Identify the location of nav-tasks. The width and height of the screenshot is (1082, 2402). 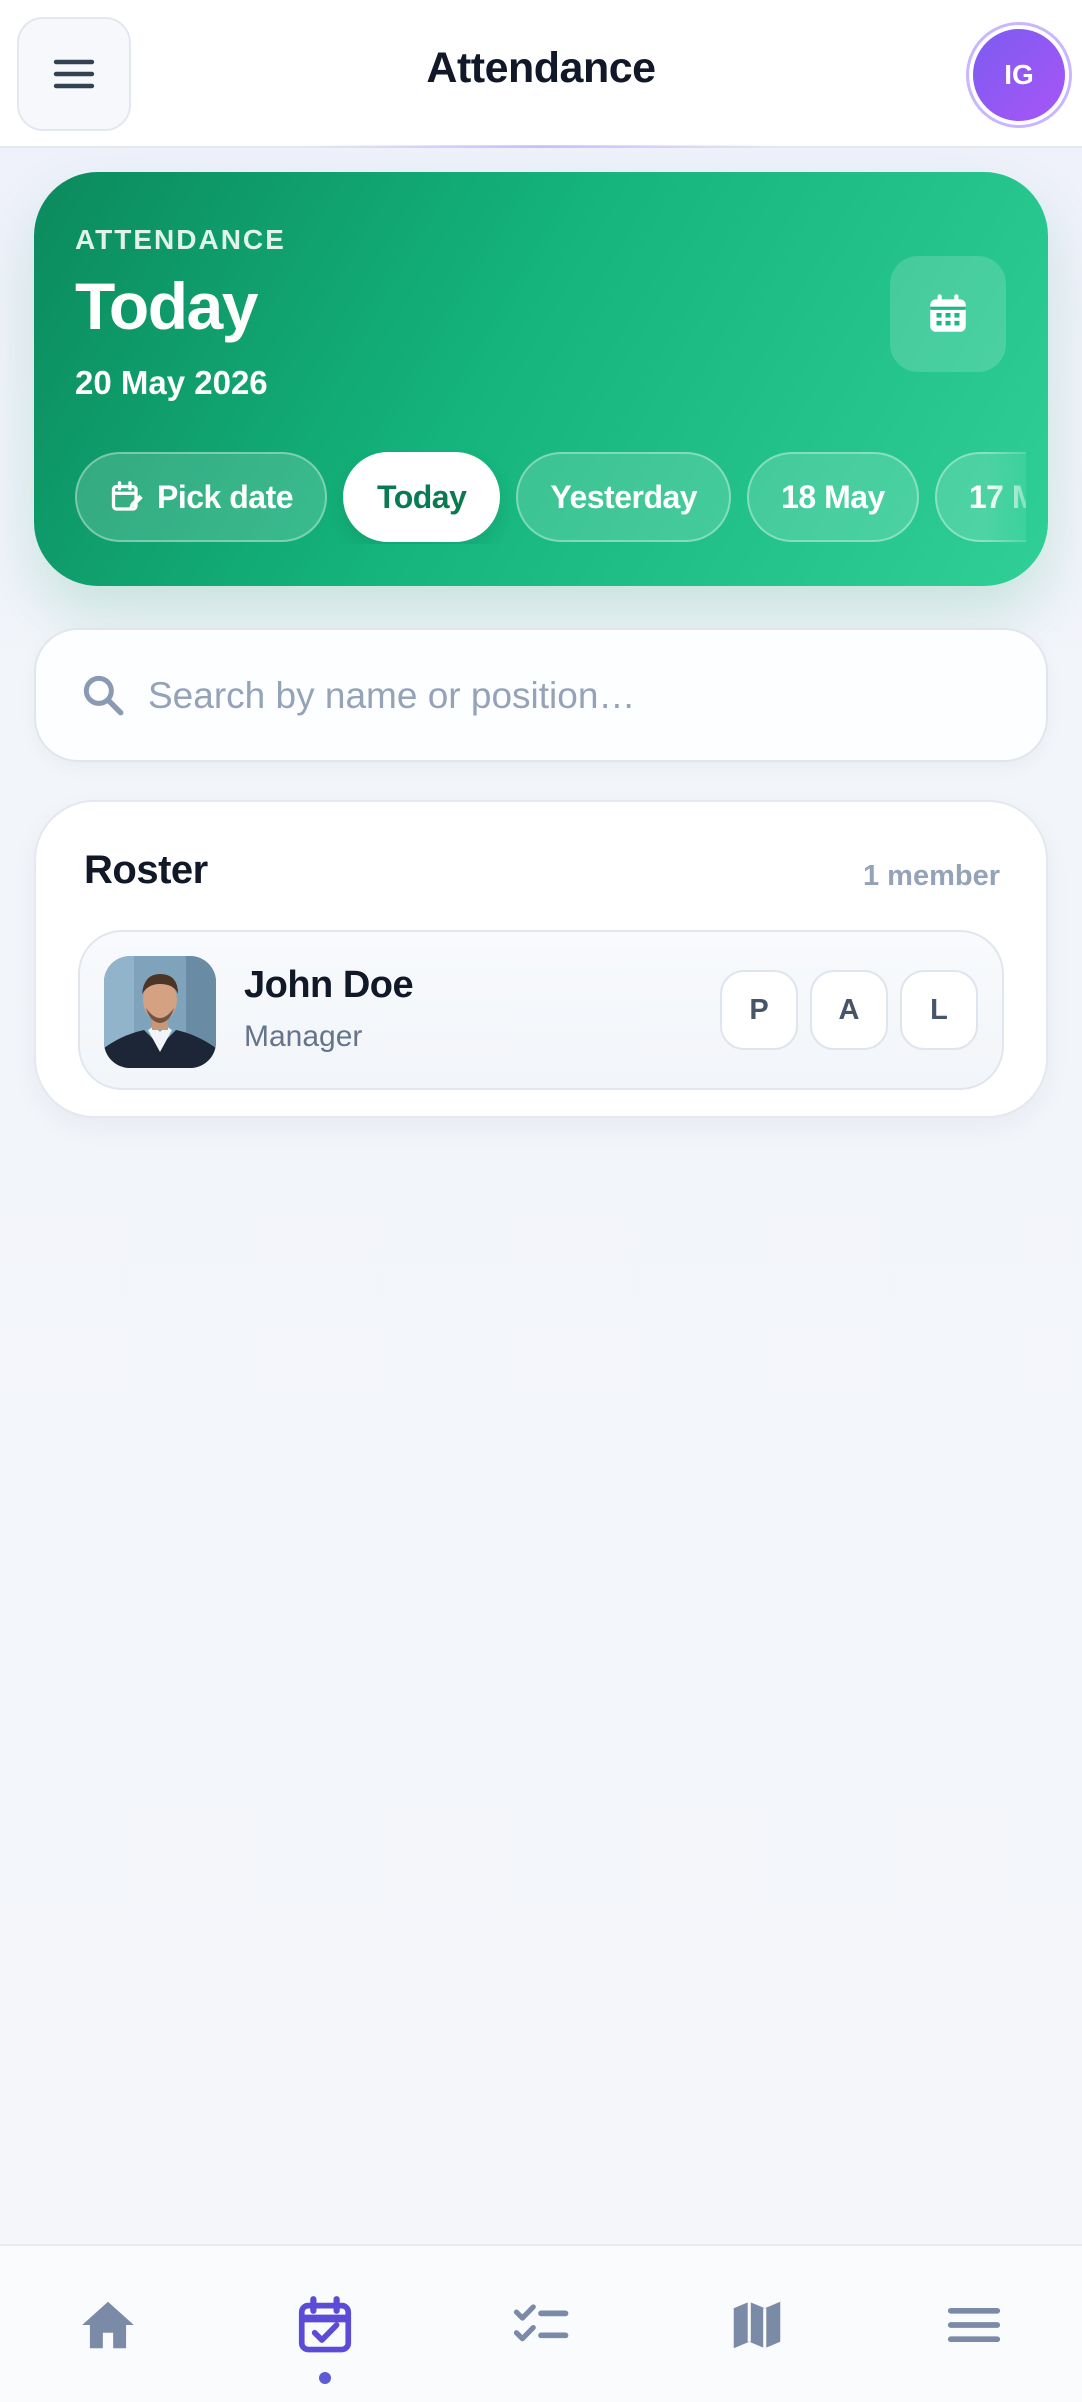
(541, 2324).